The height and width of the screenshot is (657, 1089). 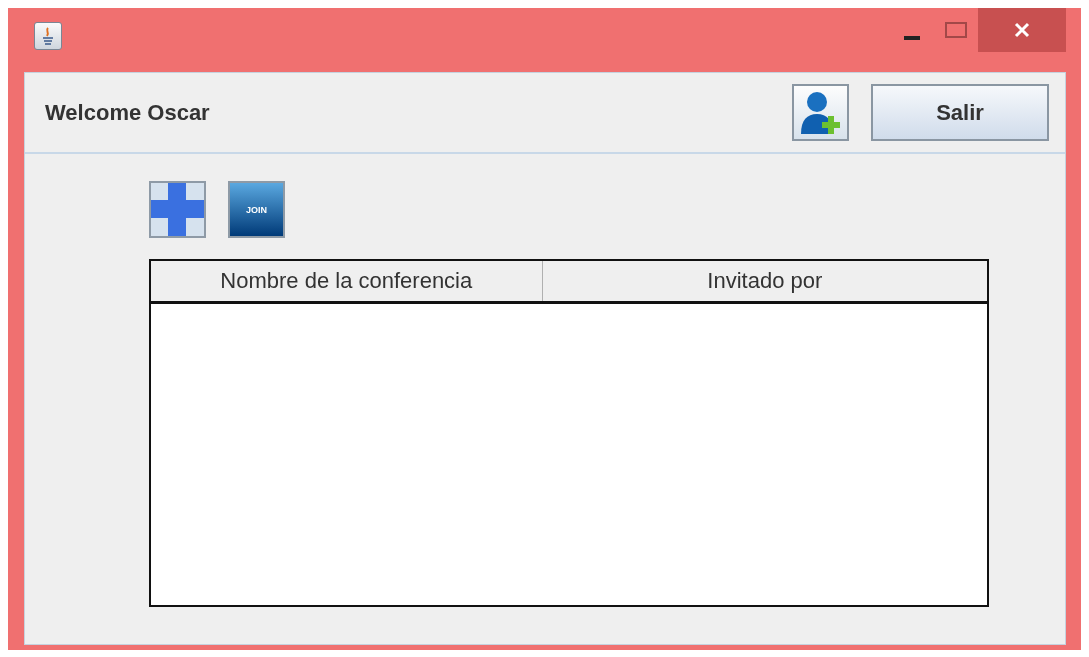 I want to click on column-header: Nombre de la conferencia, so click(x=346, y=281).